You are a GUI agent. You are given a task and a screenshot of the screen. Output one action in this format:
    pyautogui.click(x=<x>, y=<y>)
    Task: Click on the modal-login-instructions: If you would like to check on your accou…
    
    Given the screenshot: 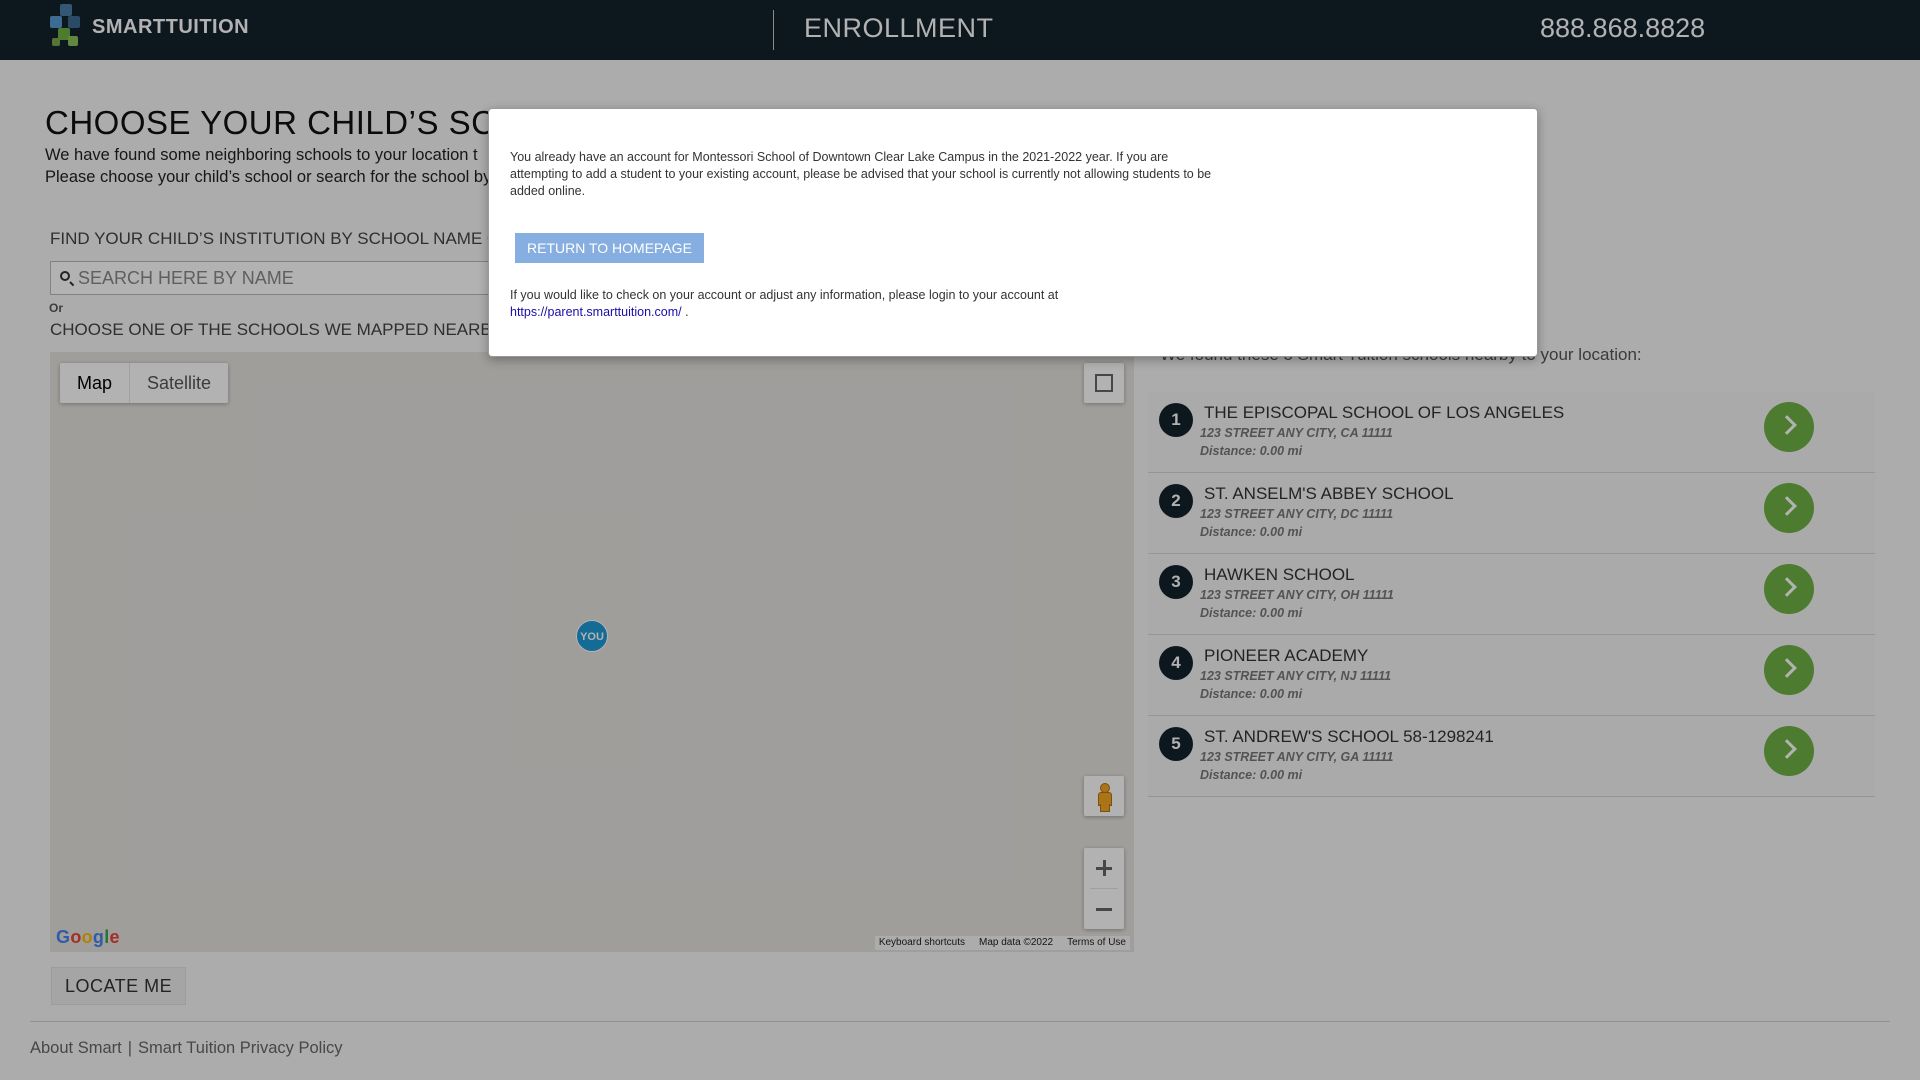 What is the action you would take?
    pyautogui.click(x=784, y=295)
    